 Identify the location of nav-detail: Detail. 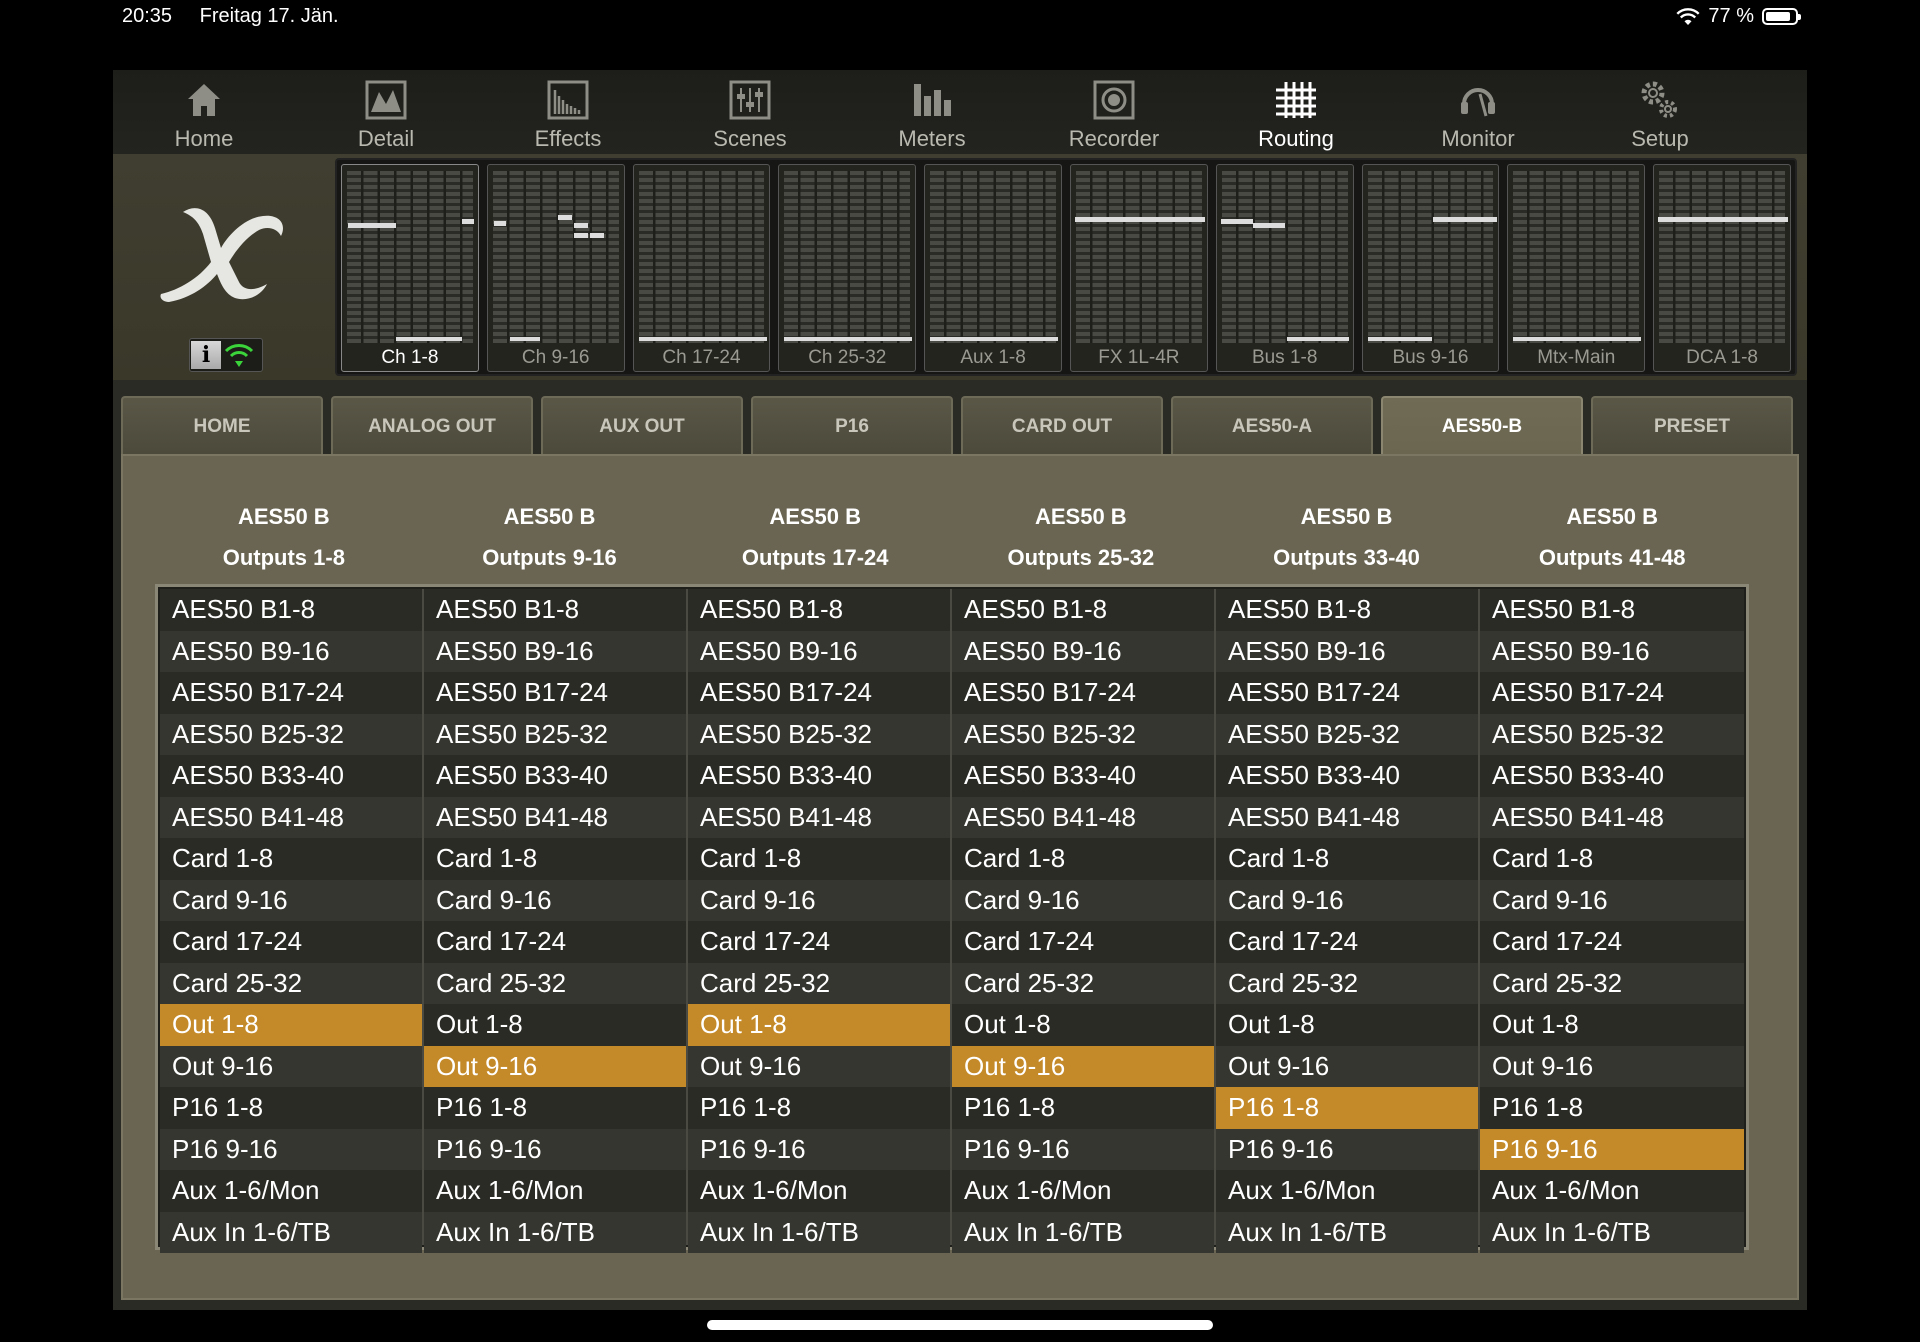
(386, 112).